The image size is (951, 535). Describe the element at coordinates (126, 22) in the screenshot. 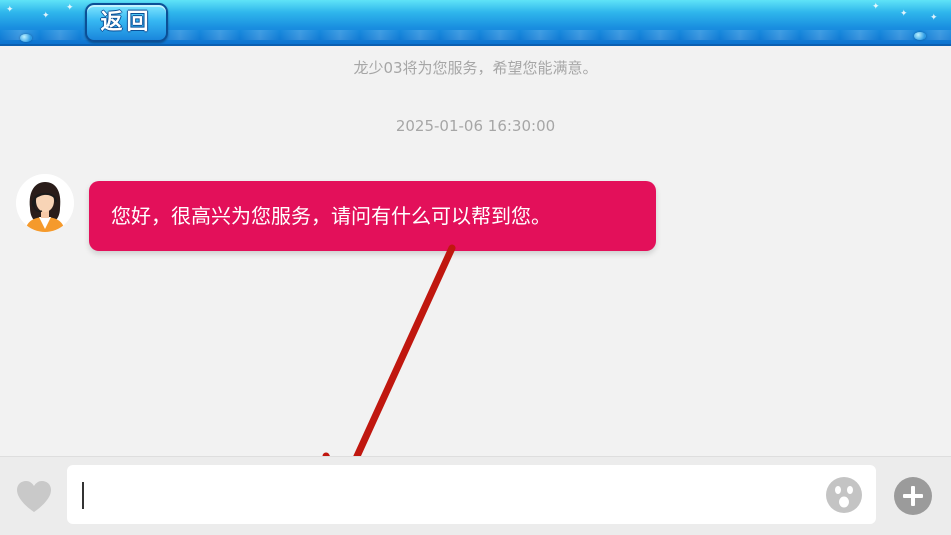

I see `back-button: 返回` at that location.